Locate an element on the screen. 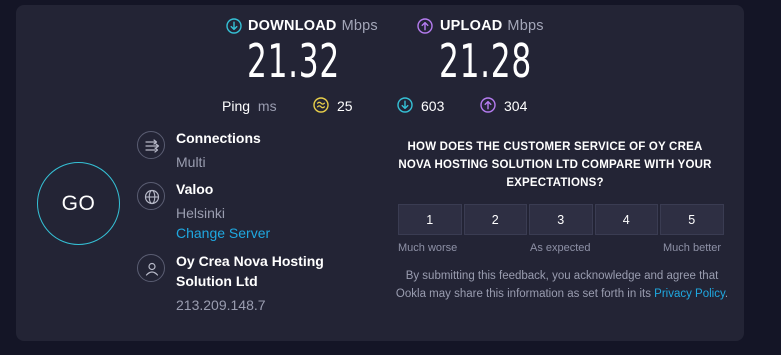  provider-name-line1: Oy Crea Nova Hosting is located at coordinates (250, 261).